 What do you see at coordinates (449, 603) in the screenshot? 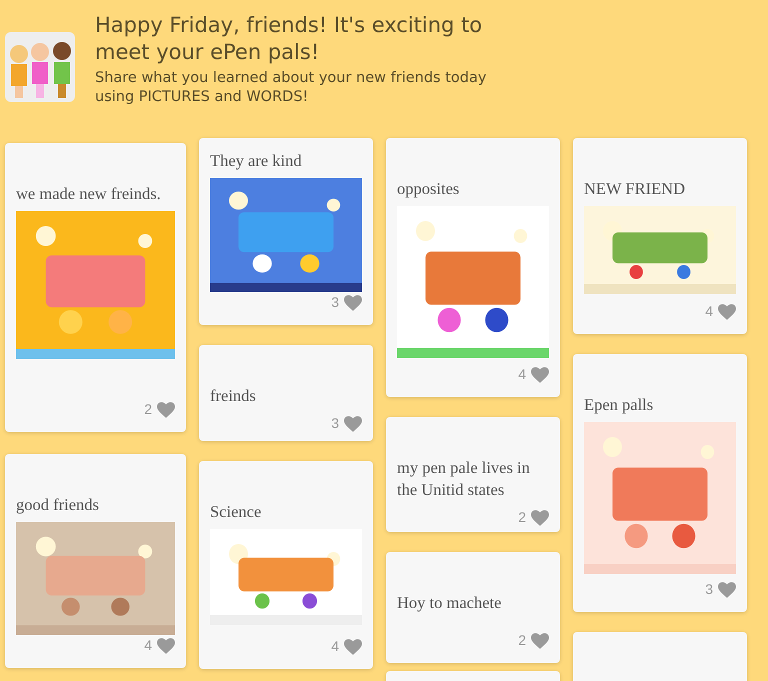
I see `post-title: Hoy to machete` at bounding box center [449, 603].